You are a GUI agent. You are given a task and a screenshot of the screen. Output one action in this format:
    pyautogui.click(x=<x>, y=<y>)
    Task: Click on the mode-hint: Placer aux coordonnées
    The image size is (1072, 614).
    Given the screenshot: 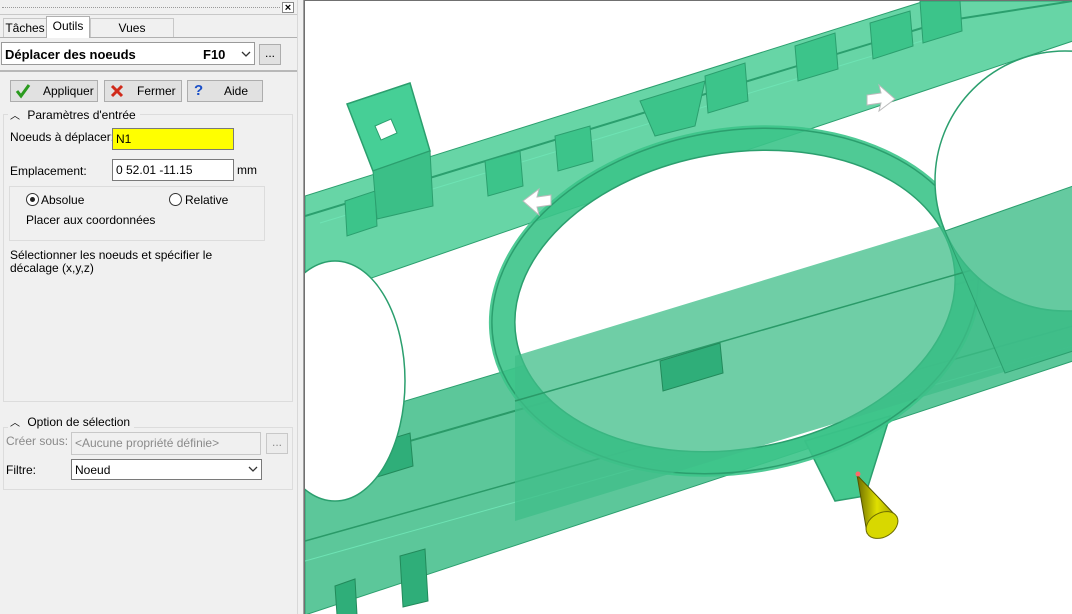 What is the action you would take?
    pyautogui.click(x=91, y=220)
    